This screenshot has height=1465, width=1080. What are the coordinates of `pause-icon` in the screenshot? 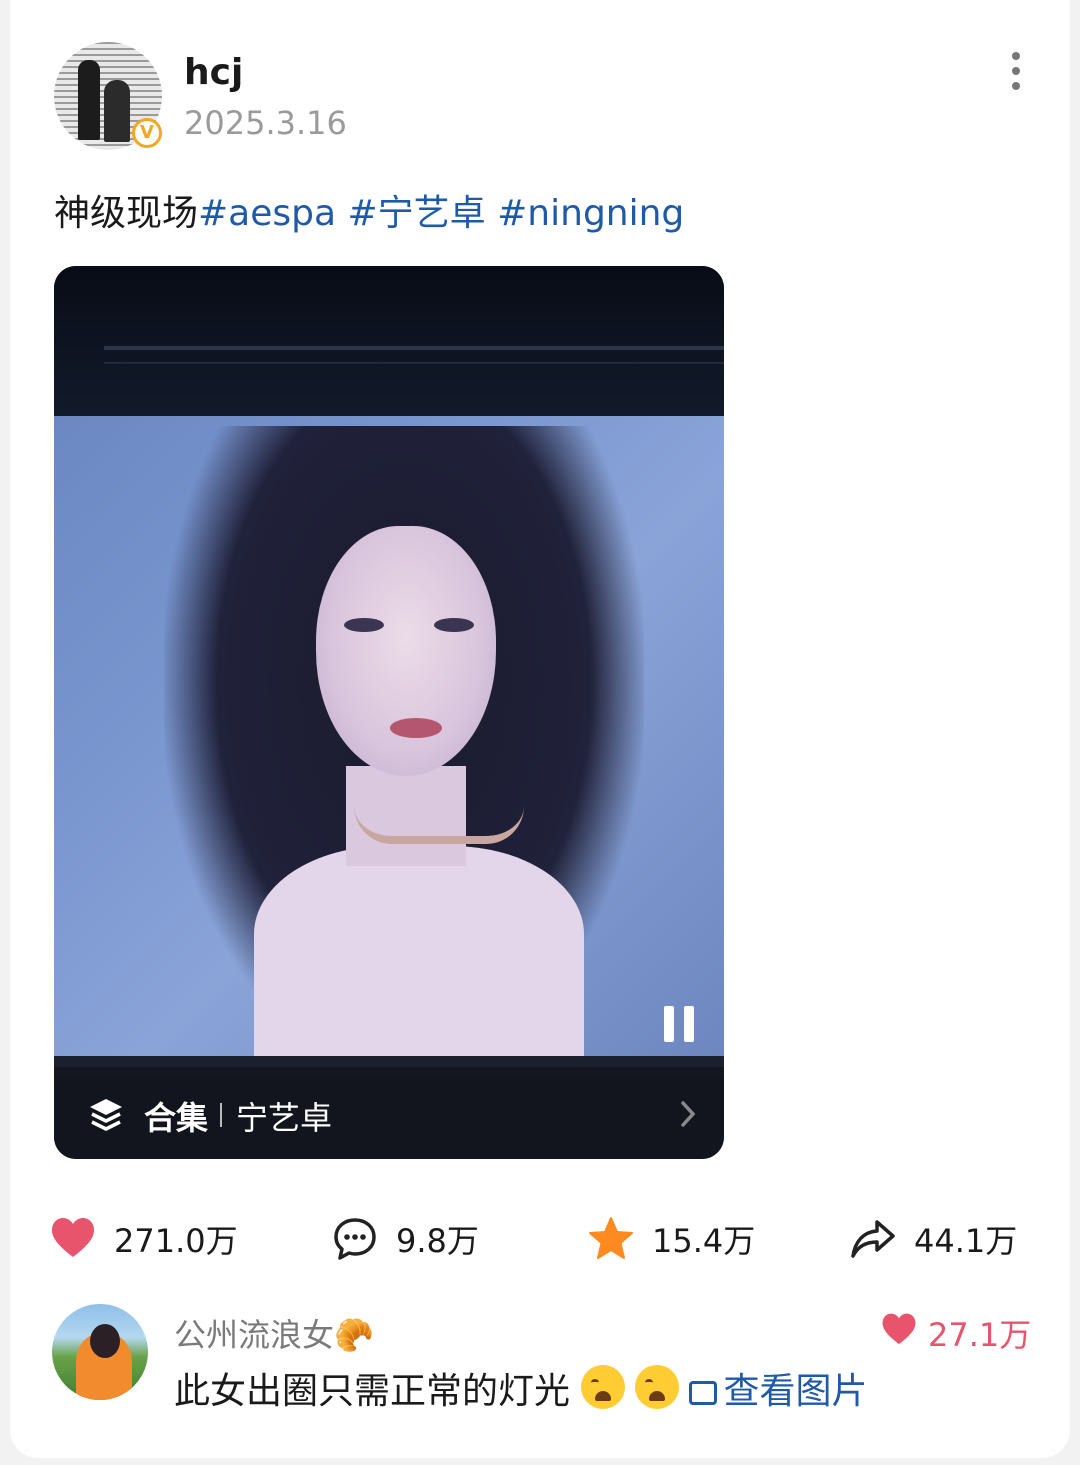 It's located at (680, 1024).